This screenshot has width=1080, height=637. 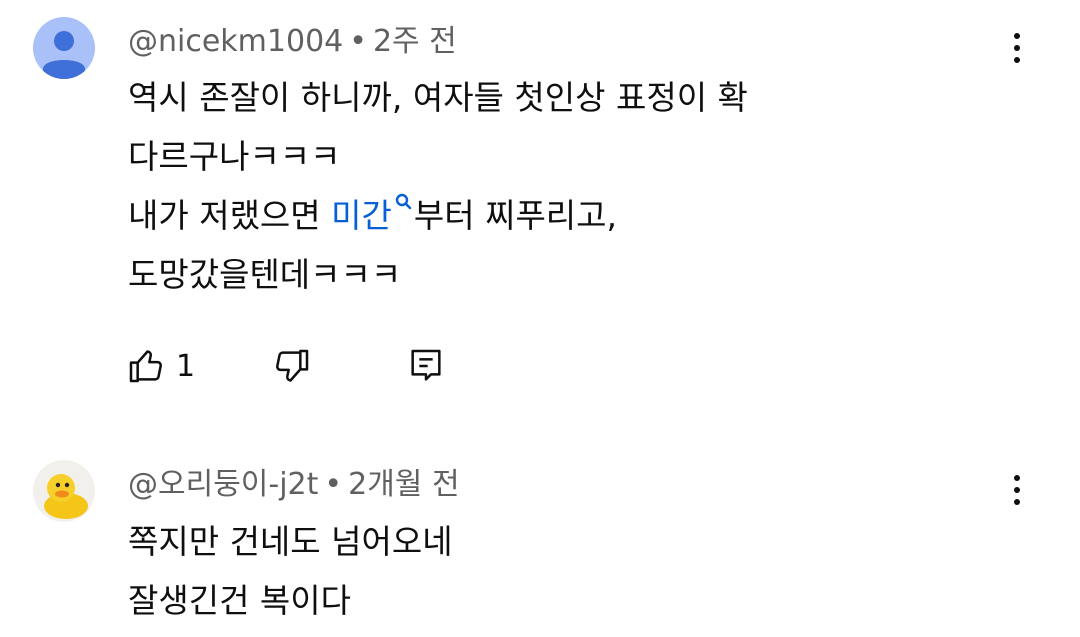 I want to click on author-handle: @nicekm1004, so click(x=235, y=41).